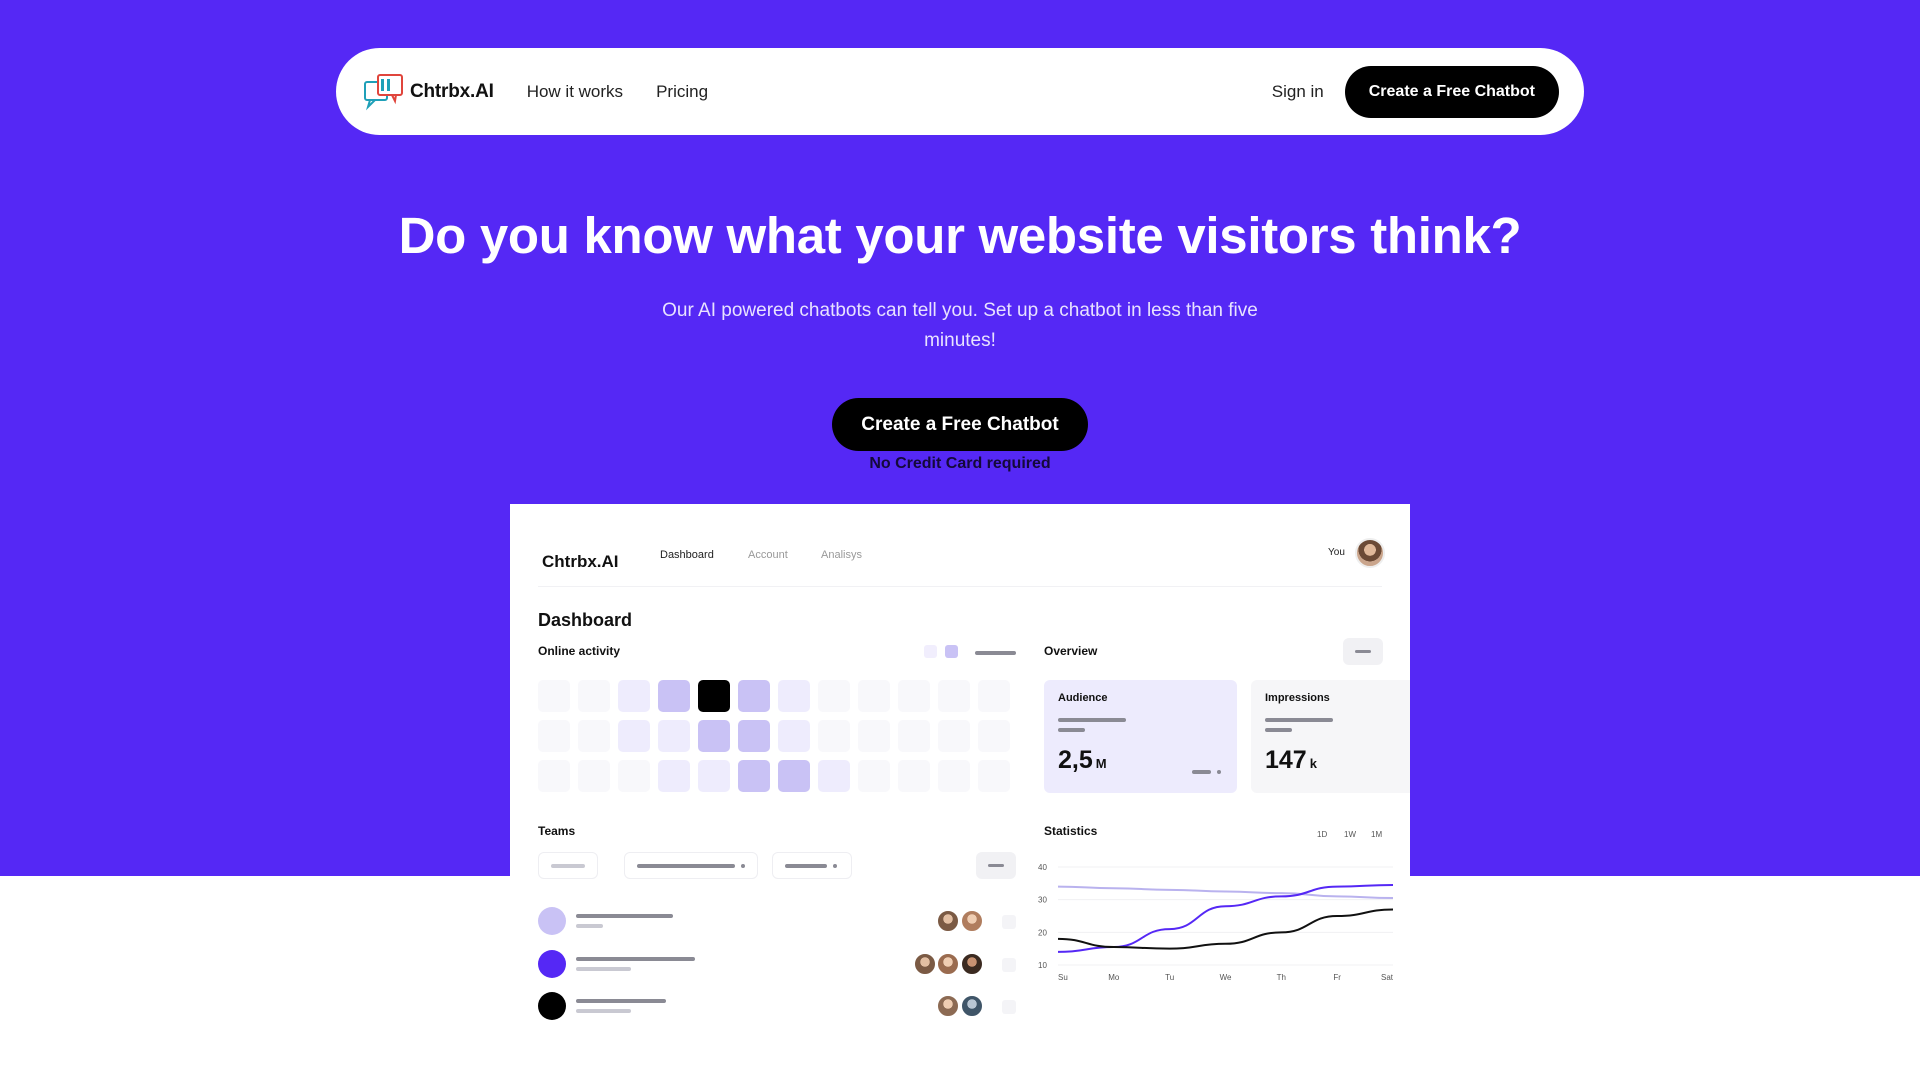 The width and height of the screenshot is (1920, 1080). What do you see at coordinates (1042, 965) in the screenshot?
I see `y-tick-label: 10` at bounding box center [1042, 965].